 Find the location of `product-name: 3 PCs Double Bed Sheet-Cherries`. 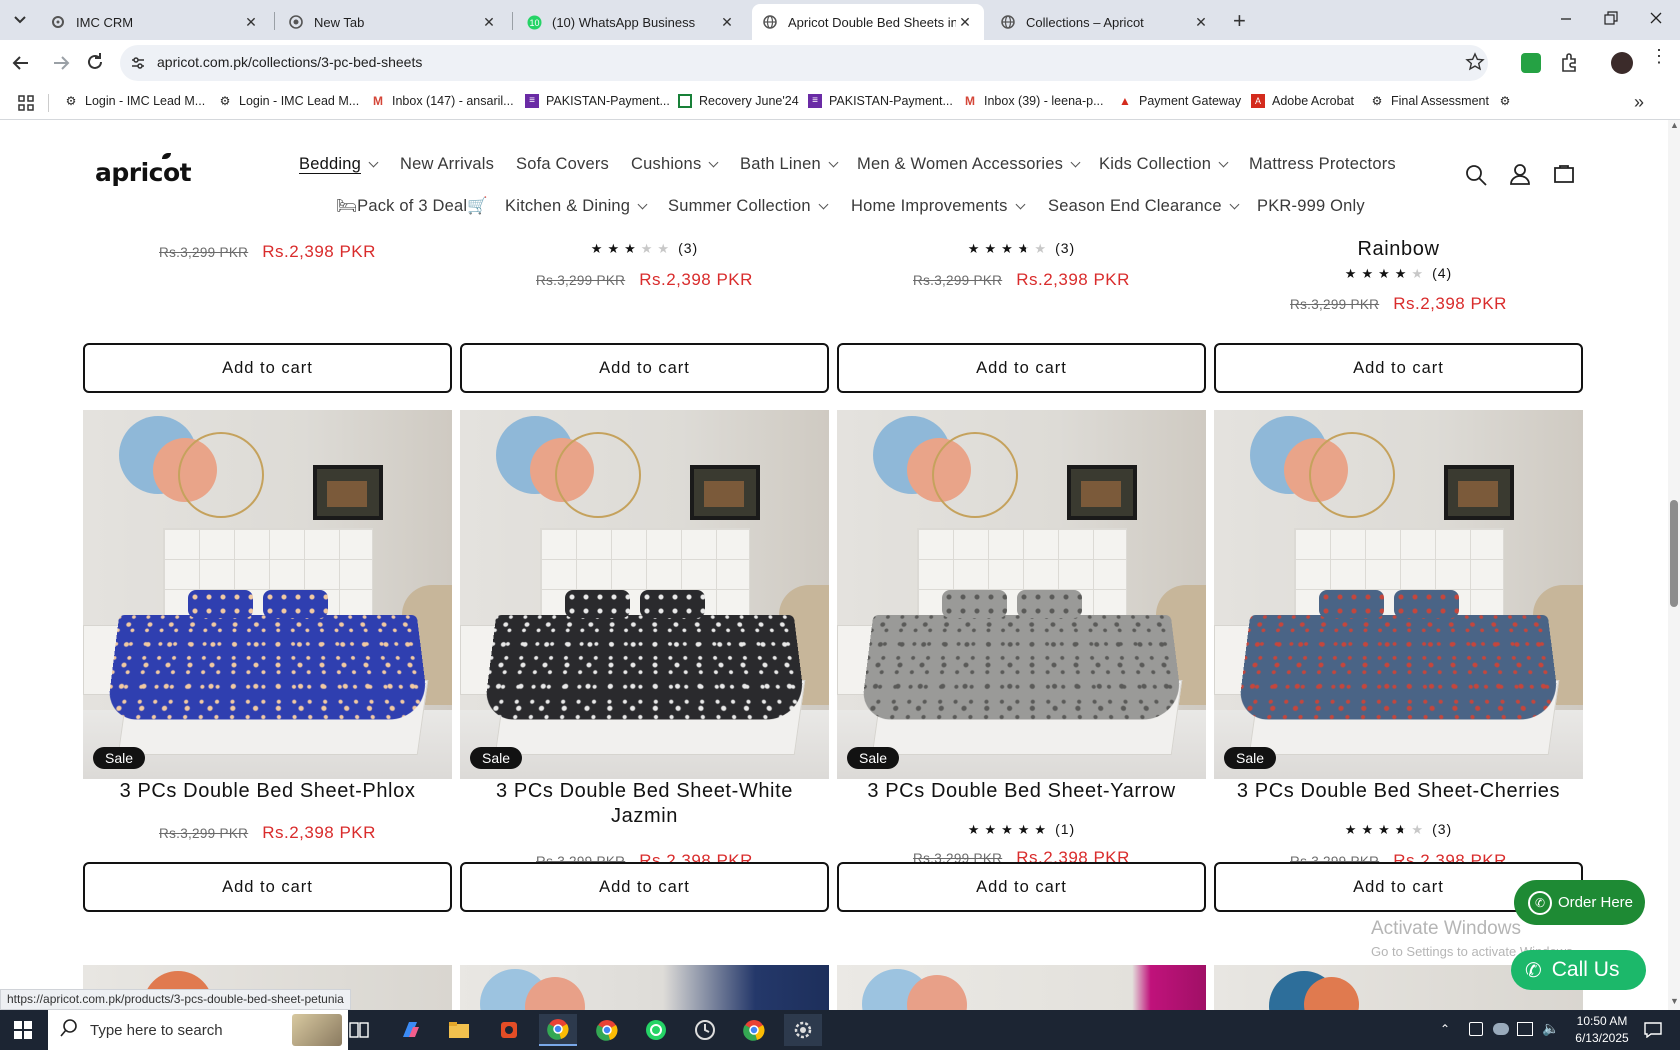

product-name: 3 PCs Double Bed Sheet-Cherries is located at coordinates (1398, 791).